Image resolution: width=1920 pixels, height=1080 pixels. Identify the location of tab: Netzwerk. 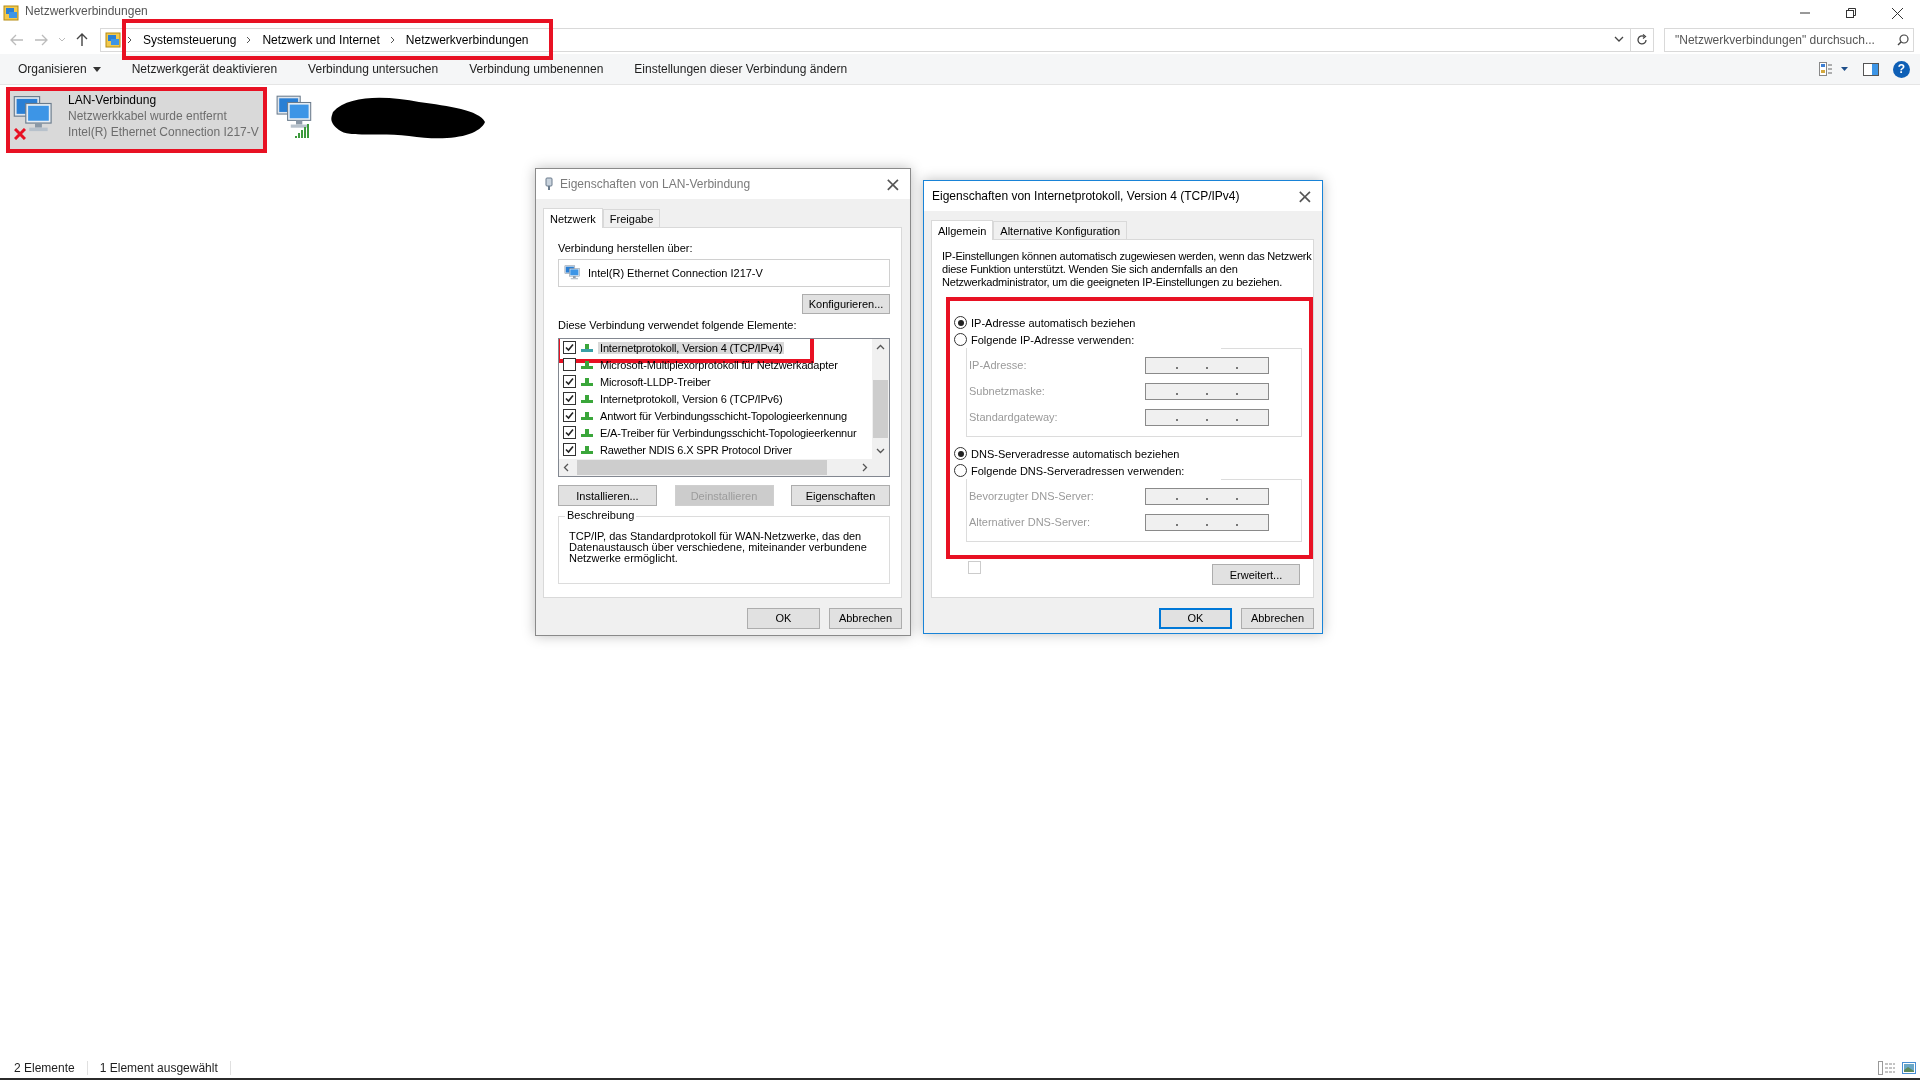
(573, 218).